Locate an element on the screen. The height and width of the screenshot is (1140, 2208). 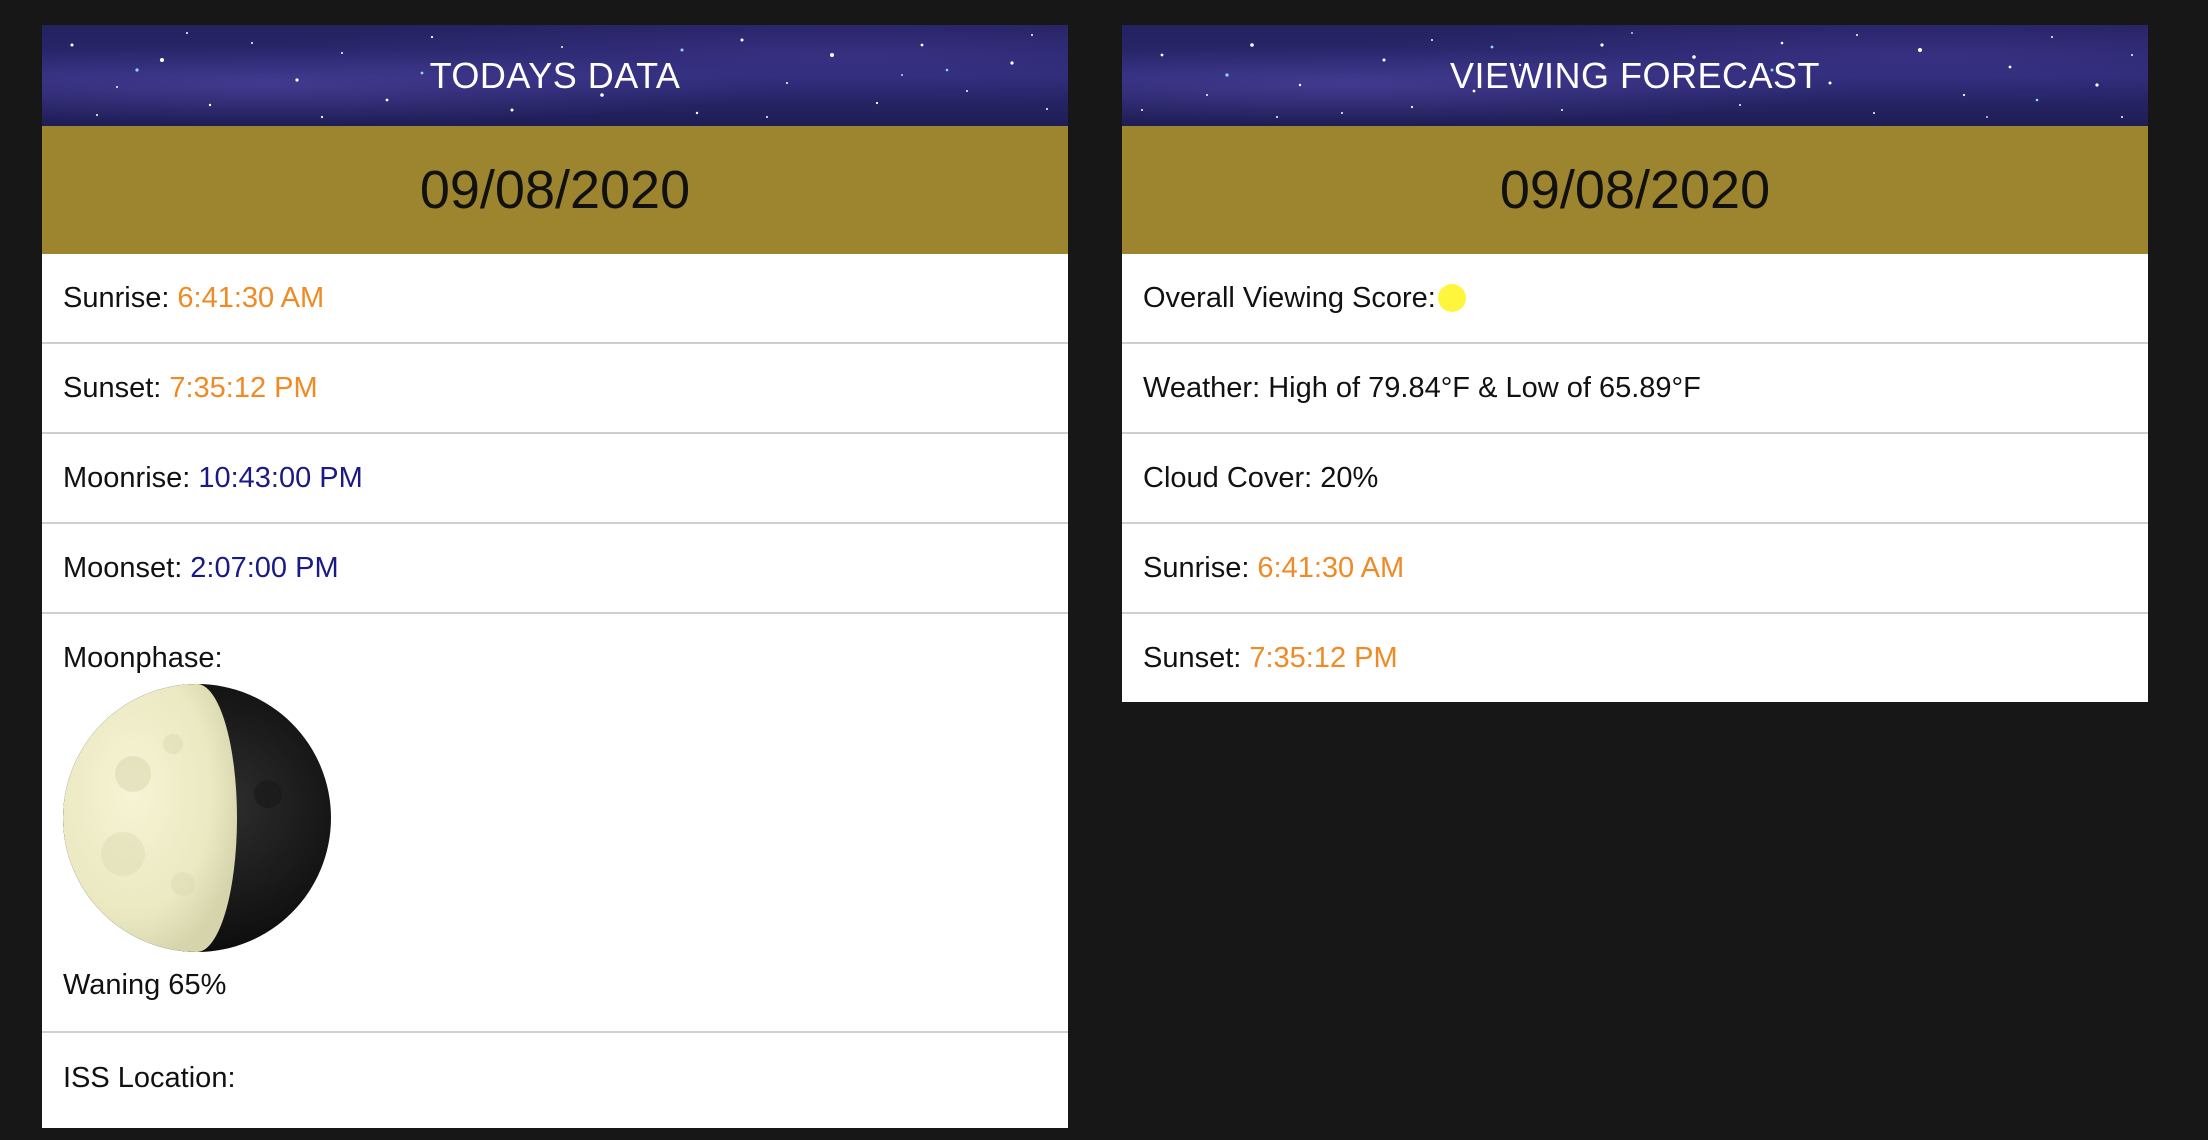
viewing-forecast-header: VIEWING FORECAST is located at coordinates (1635, 75).